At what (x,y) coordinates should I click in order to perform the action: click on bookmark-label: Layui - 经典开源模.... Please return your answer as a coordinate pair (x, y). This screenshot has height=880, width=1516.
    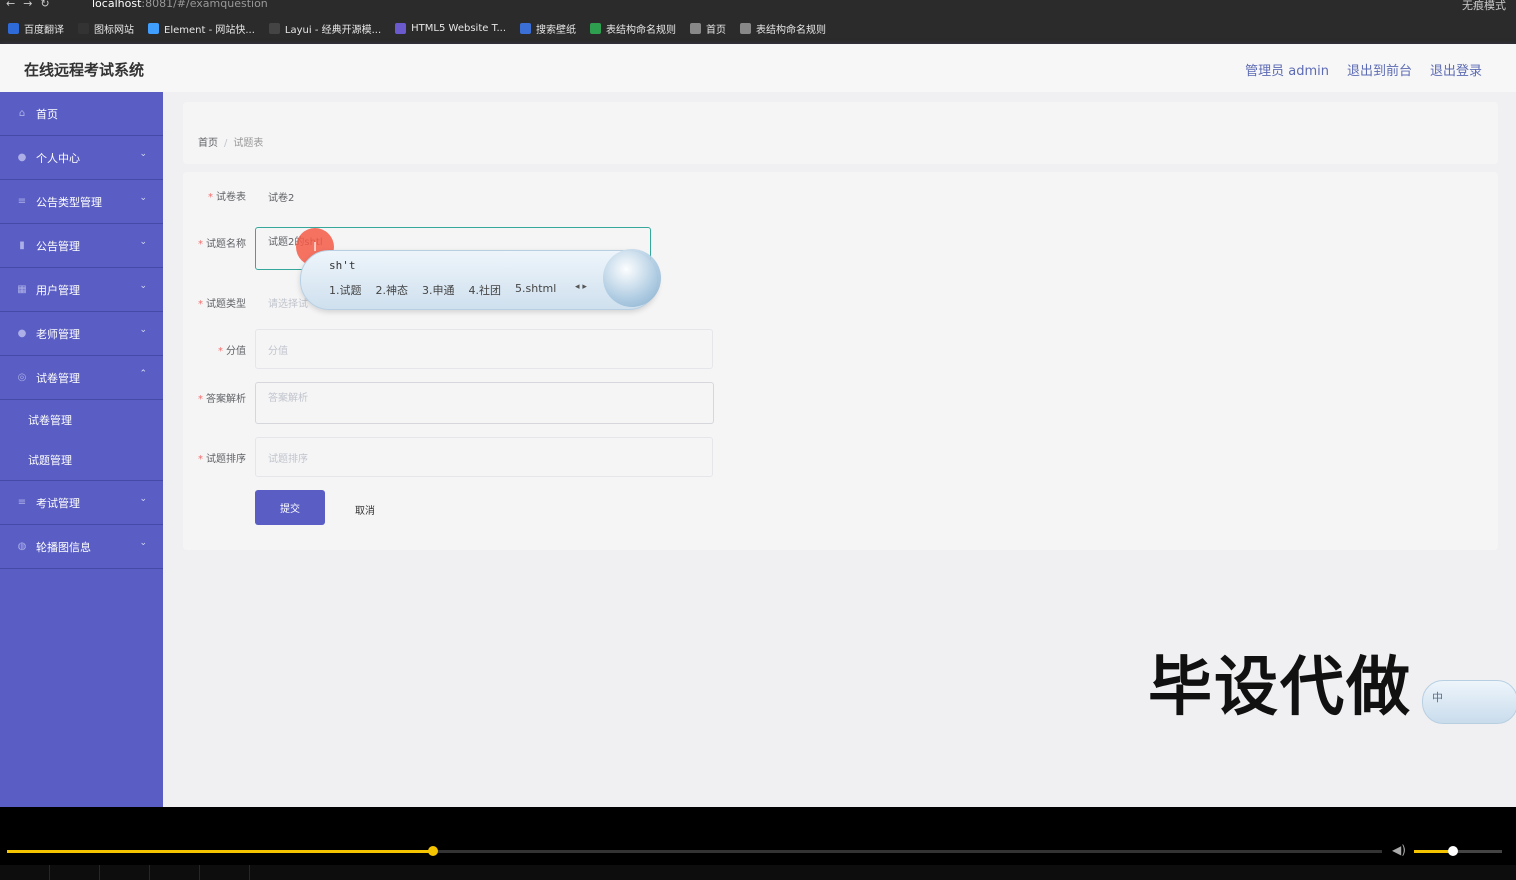
    Looking at the image, I should click on (333, 30).